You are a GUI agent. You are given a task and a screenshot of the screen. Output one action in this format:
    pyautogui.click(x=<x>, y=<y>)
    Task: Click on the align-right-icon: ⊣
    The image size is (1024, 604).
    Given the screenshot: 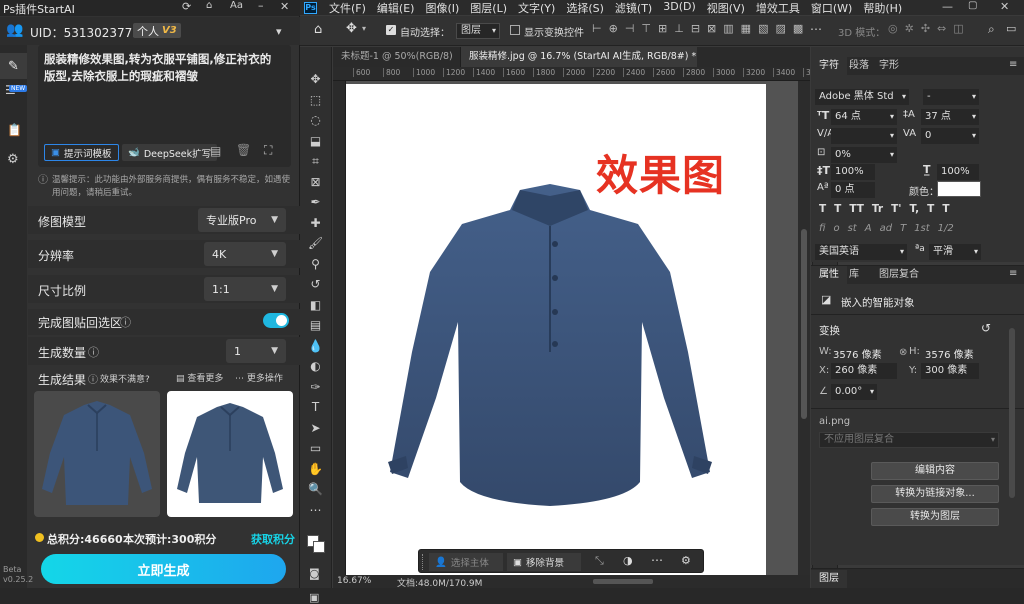 What is the action you would take?
    pyautogui.click(x=630, y=28)
    